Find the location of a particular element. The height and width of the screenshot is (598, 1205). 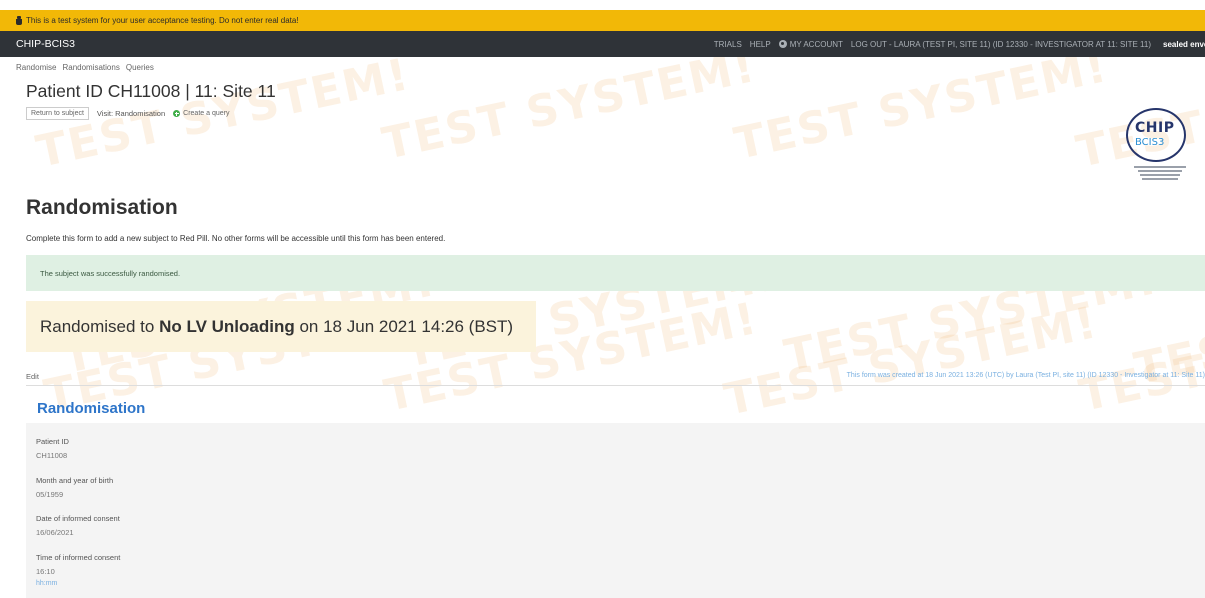

field-value: 16/06/2021 is located at coordinates (55, 532).